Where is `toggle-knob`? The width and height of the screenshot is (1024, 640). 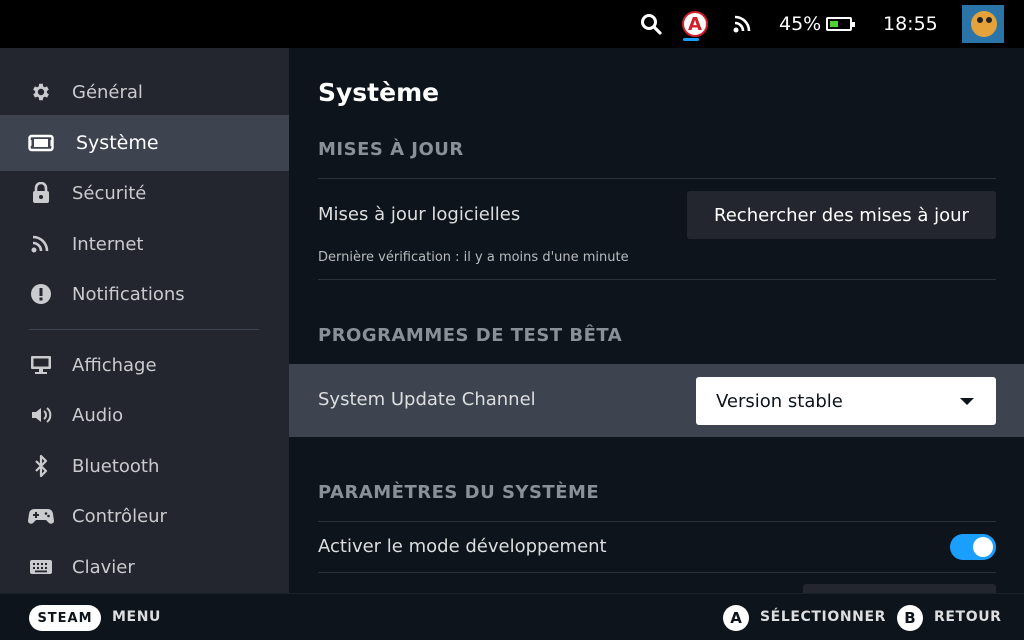 toggle-knob is located at coordinates (983, 547).